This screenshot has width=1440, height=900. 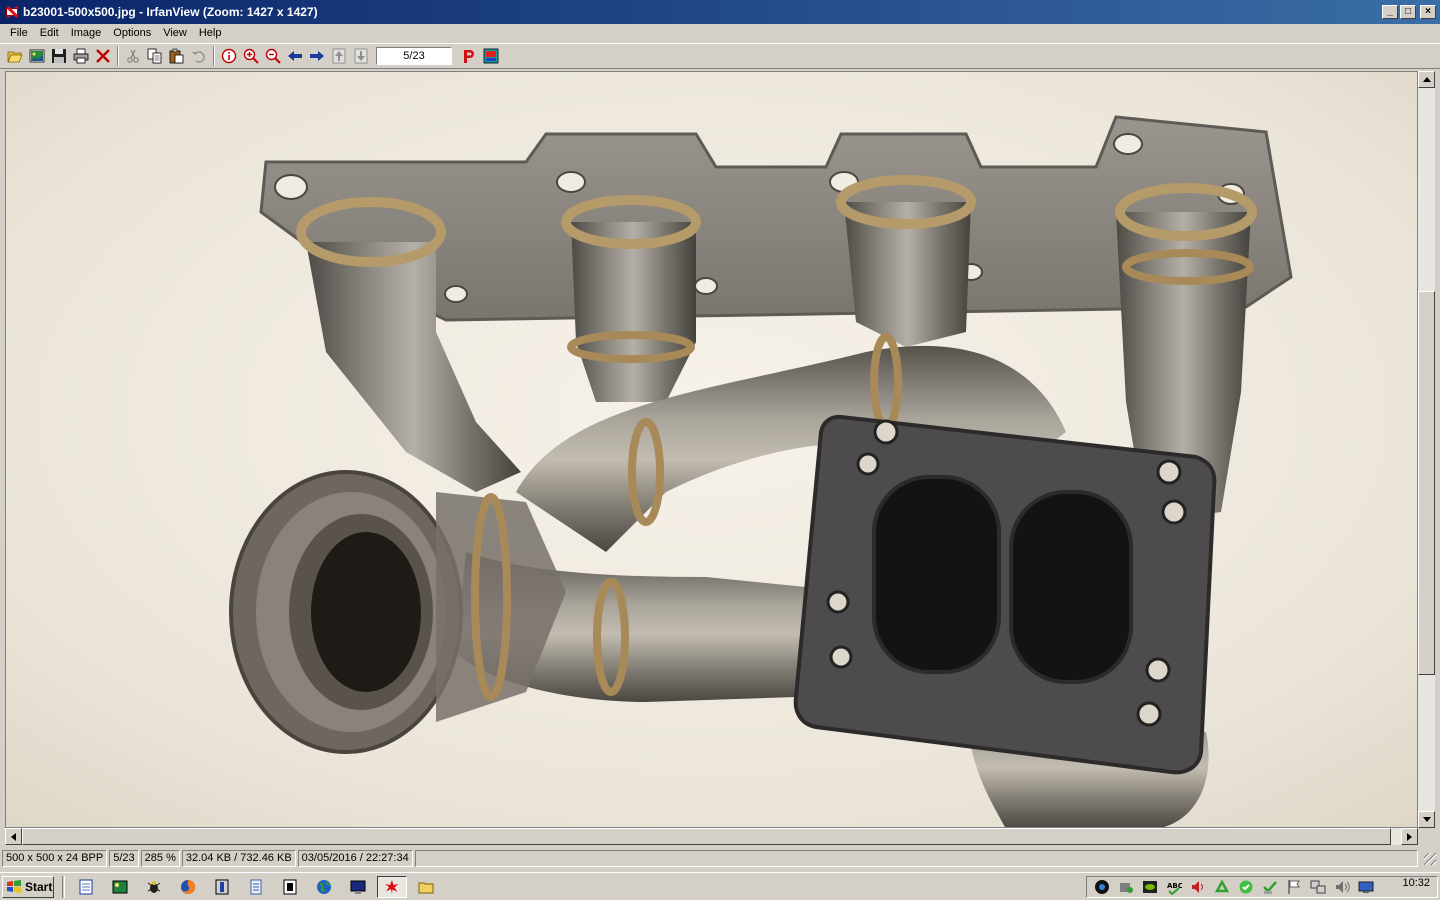 I want to click on taskbar-app-image, so click(x=120, y=887).